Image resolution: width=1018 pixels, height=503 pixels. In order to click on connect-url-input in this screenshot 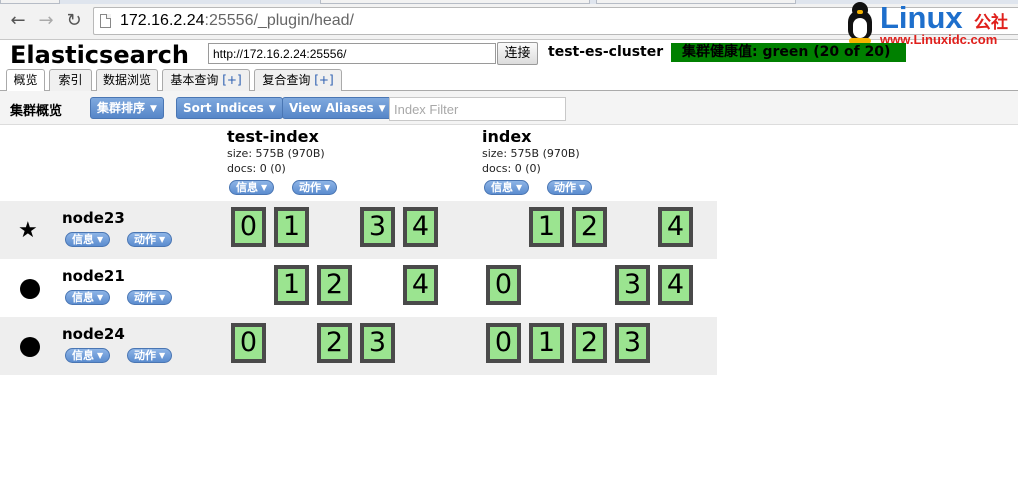, I will do `click(352, 53)`.